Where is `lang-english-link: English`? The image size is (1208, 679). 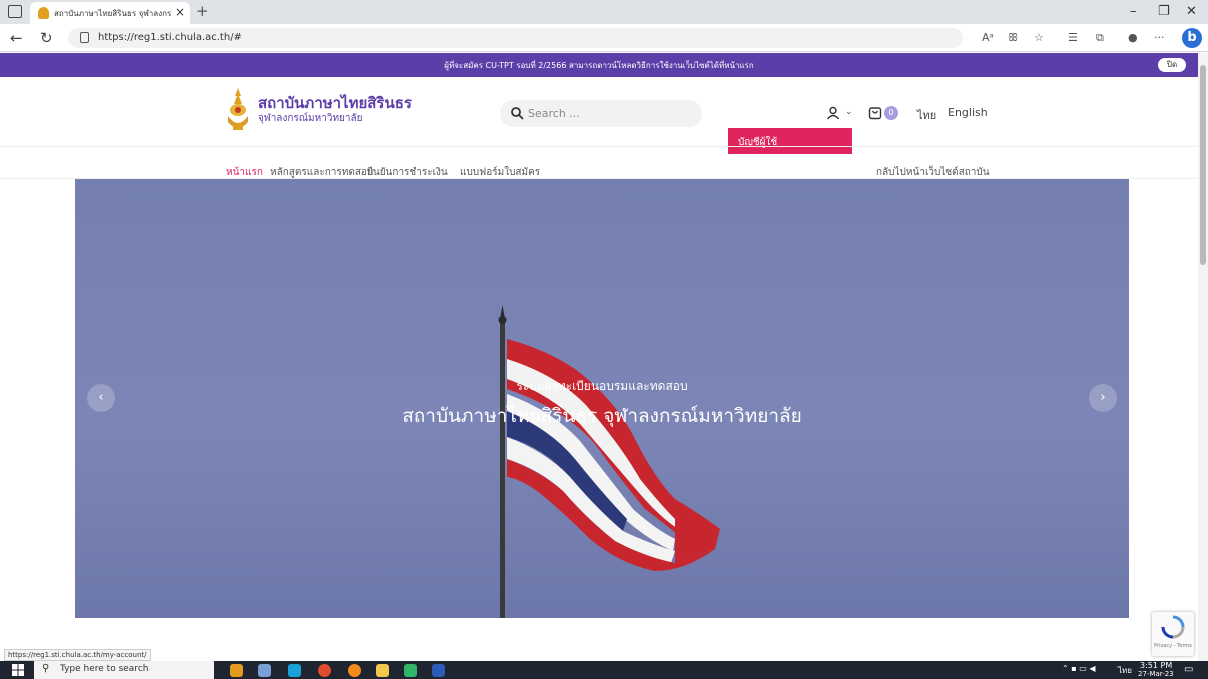
lang-english-link: English is located at coordinates (968, 112).